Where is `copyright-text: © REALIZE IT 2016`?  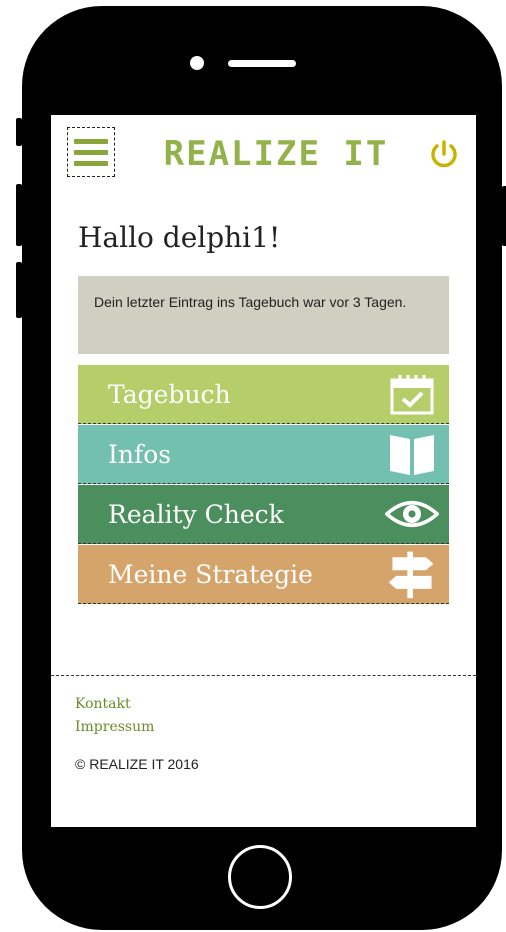 copyright-text: © REALIZE IT 2016 is located at coordinates (137, 764).